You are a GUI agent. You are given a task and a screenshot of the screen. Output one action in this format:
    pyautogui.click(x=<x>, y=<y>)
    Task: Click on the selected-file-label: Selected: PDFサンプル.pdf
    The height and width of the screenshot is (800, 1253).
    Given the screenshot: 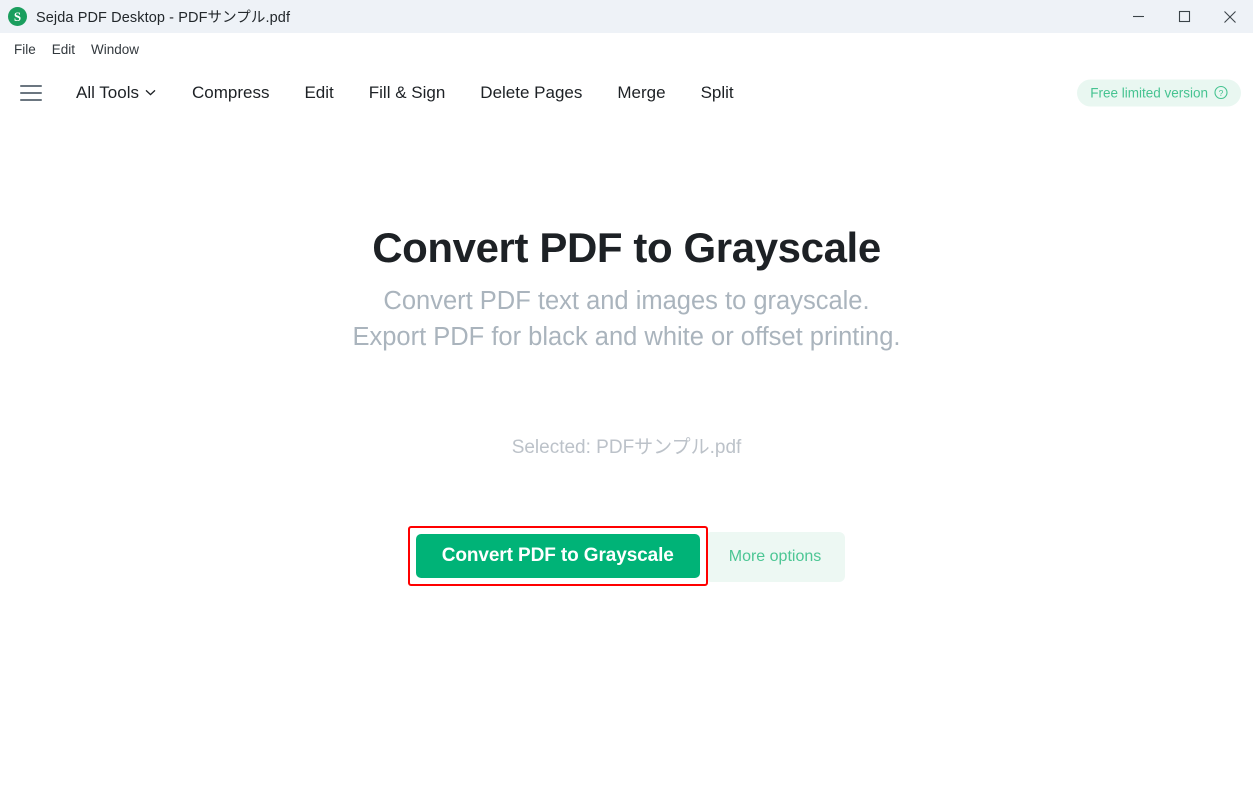 What is the action you would take?
    pyautogui.click(x=626, y=447)
    